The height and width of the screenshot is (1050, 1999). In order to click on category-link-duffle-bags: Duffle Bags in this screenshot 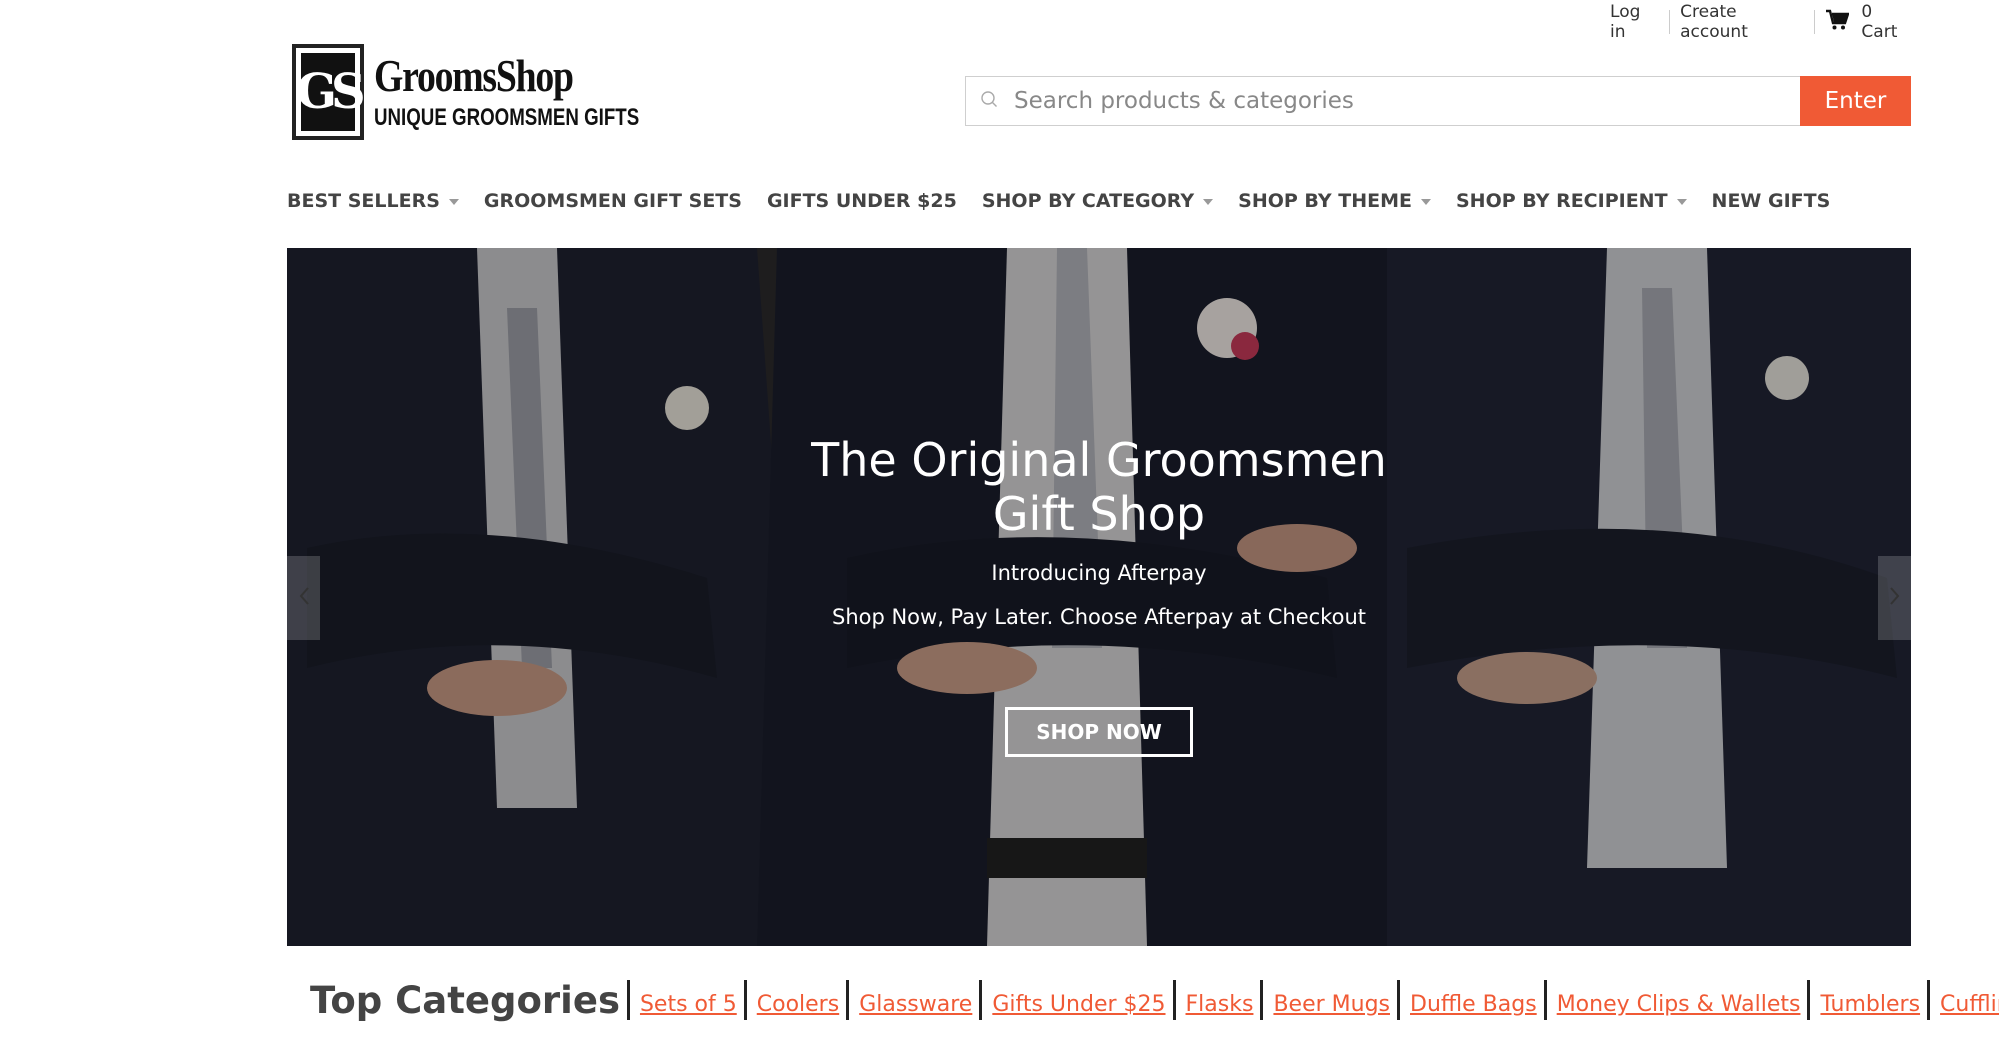, I will do `click(1473, 1004)`.